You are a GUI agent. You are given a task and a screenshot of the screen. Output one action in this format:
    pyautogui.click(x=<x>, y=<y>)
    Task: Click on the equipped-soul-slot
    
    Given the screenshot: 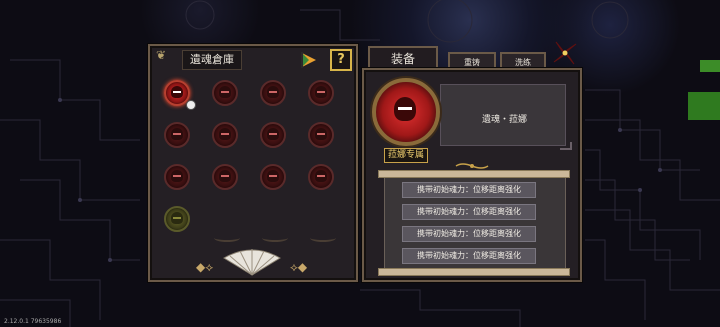 What is the action you would take?
    pyautogui.click(x=406, y=112)
    